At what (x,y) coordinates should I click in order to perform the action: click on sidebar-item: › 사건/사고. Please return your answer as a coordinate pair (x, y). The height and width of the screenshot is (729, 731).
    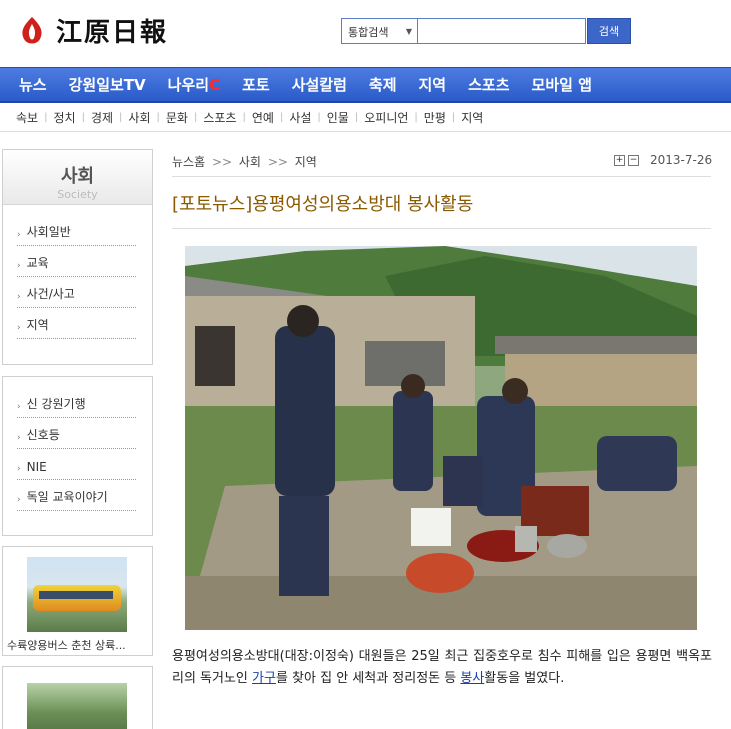
    Looking at the image, I should click on (76, 292).